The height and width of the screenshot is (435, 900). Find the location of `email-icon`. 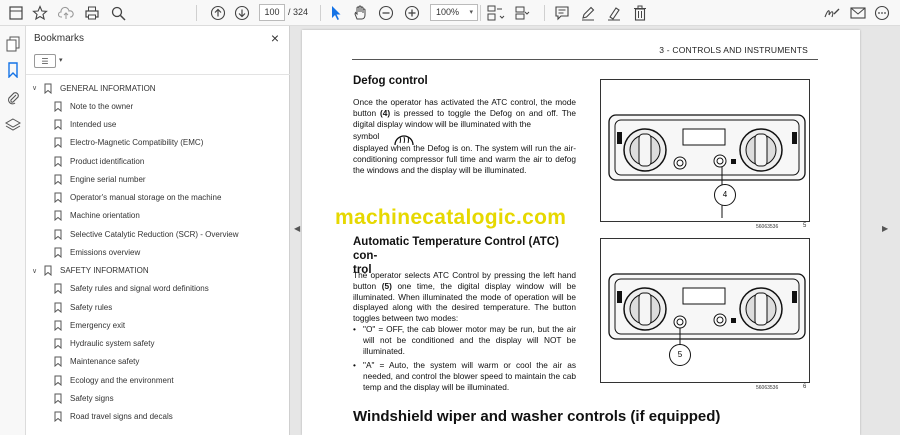

email-icon is located at coordinates (858, 13).